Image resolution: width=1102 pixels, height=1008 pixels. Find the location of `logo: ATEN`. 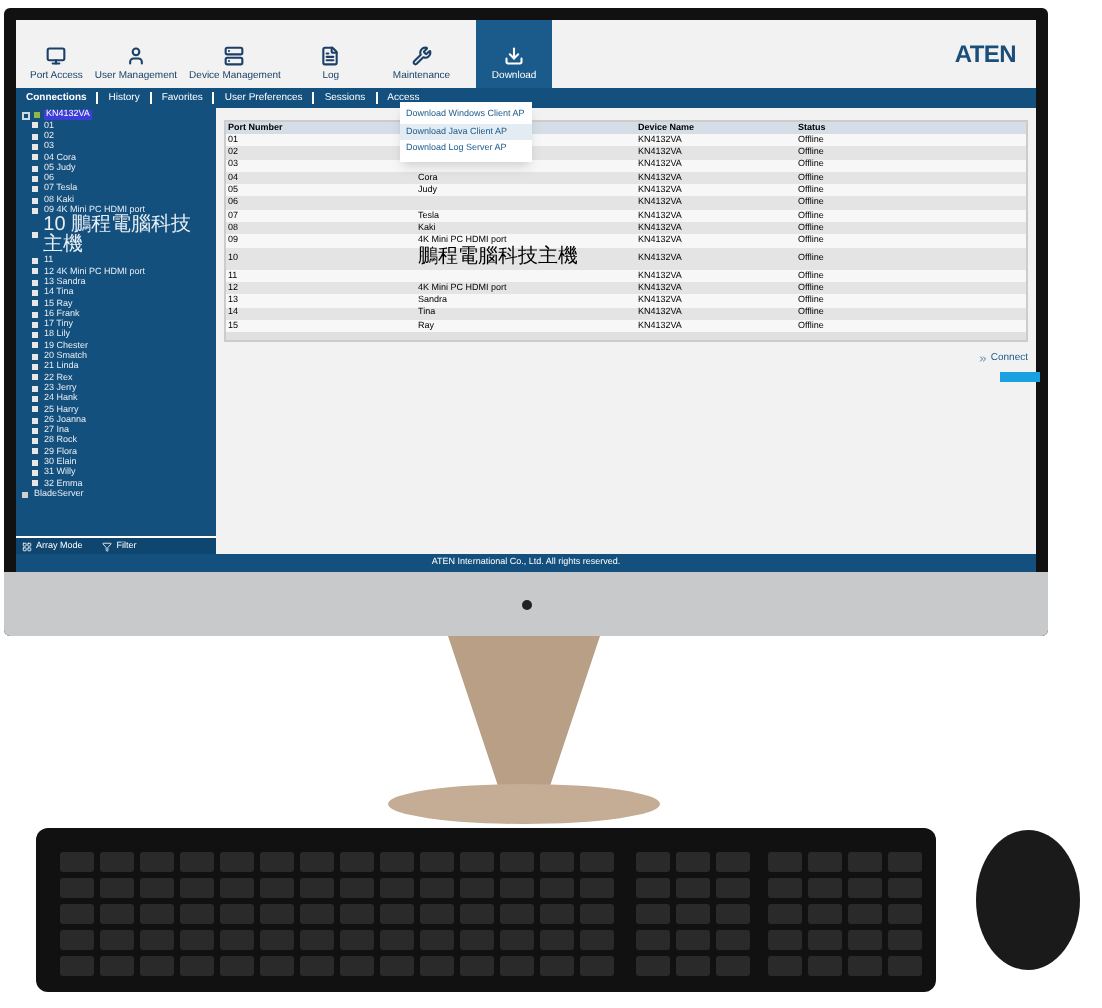

logo: ATEN is located at coordinates (985, 55).